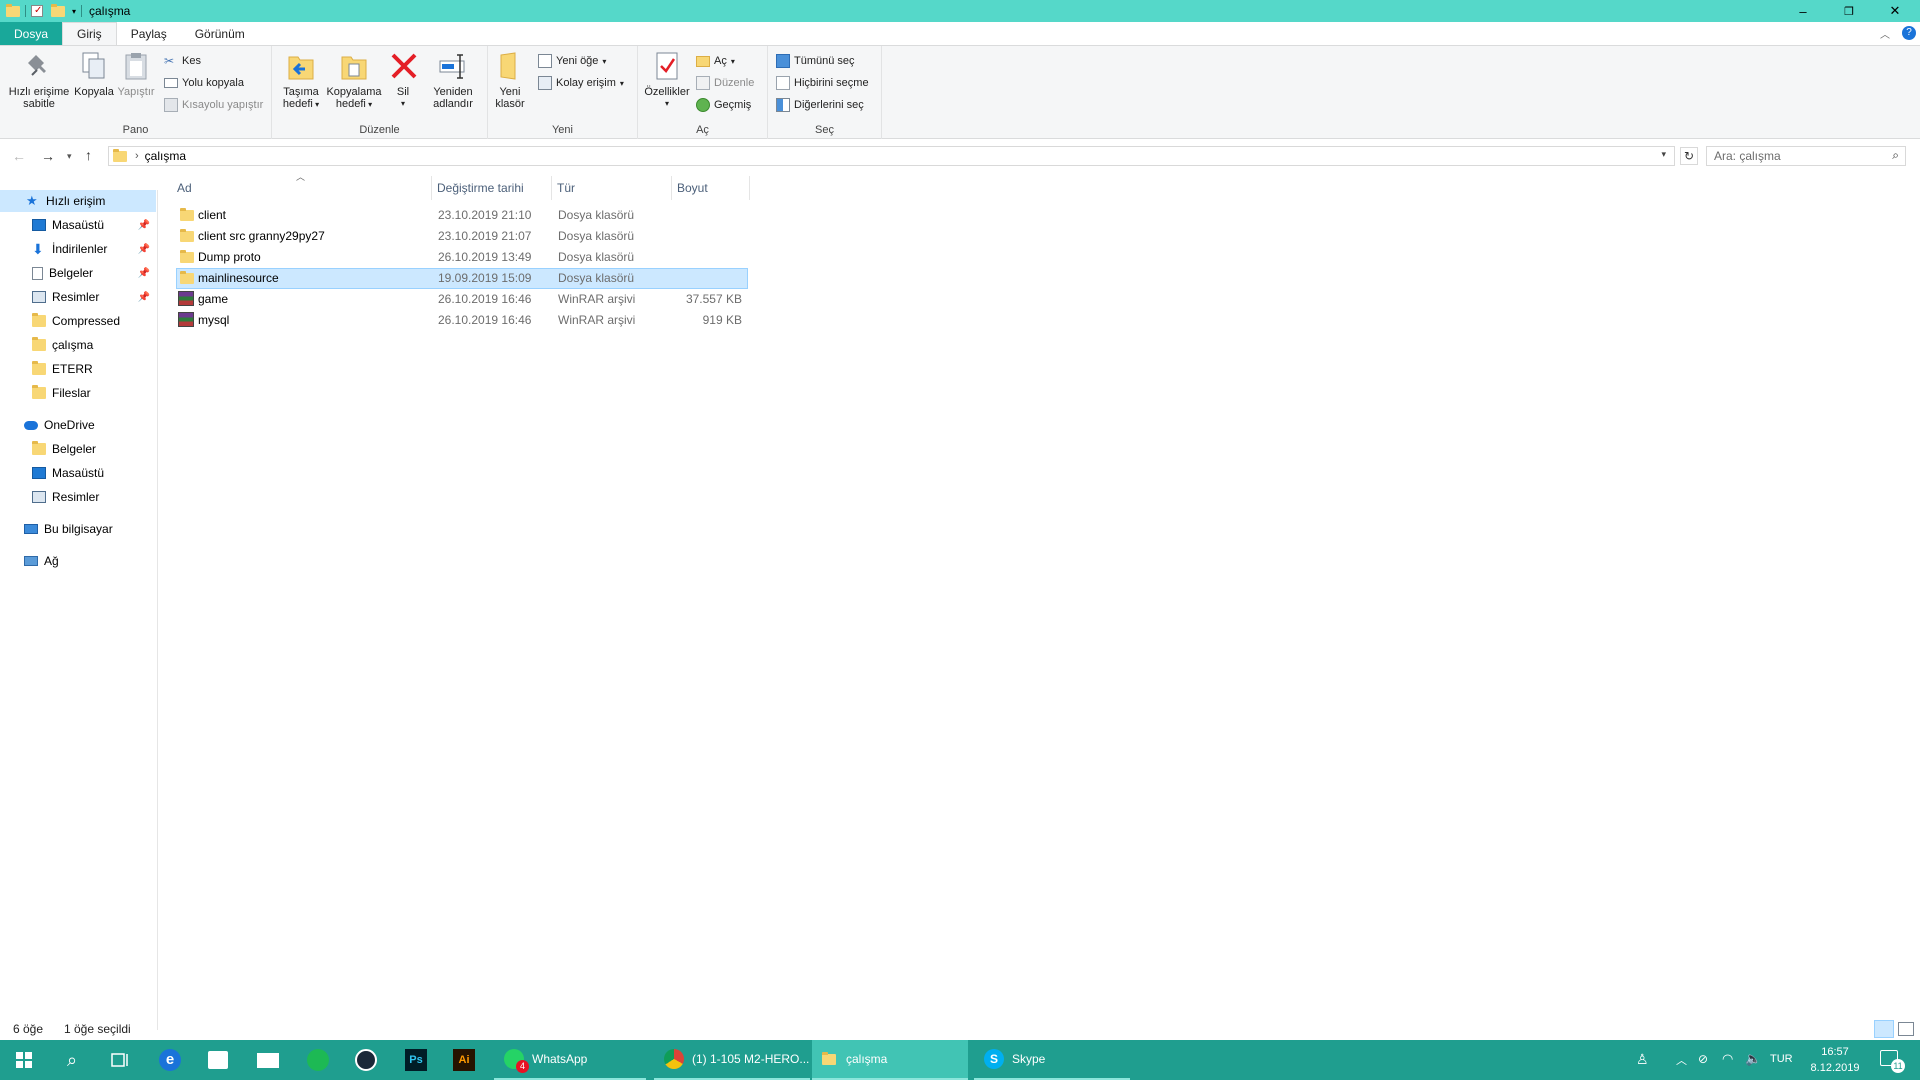 The height and width of the screenshot is (1080, 1920). I want to click on tab-paylas: Paylaş, so click(149, 33).